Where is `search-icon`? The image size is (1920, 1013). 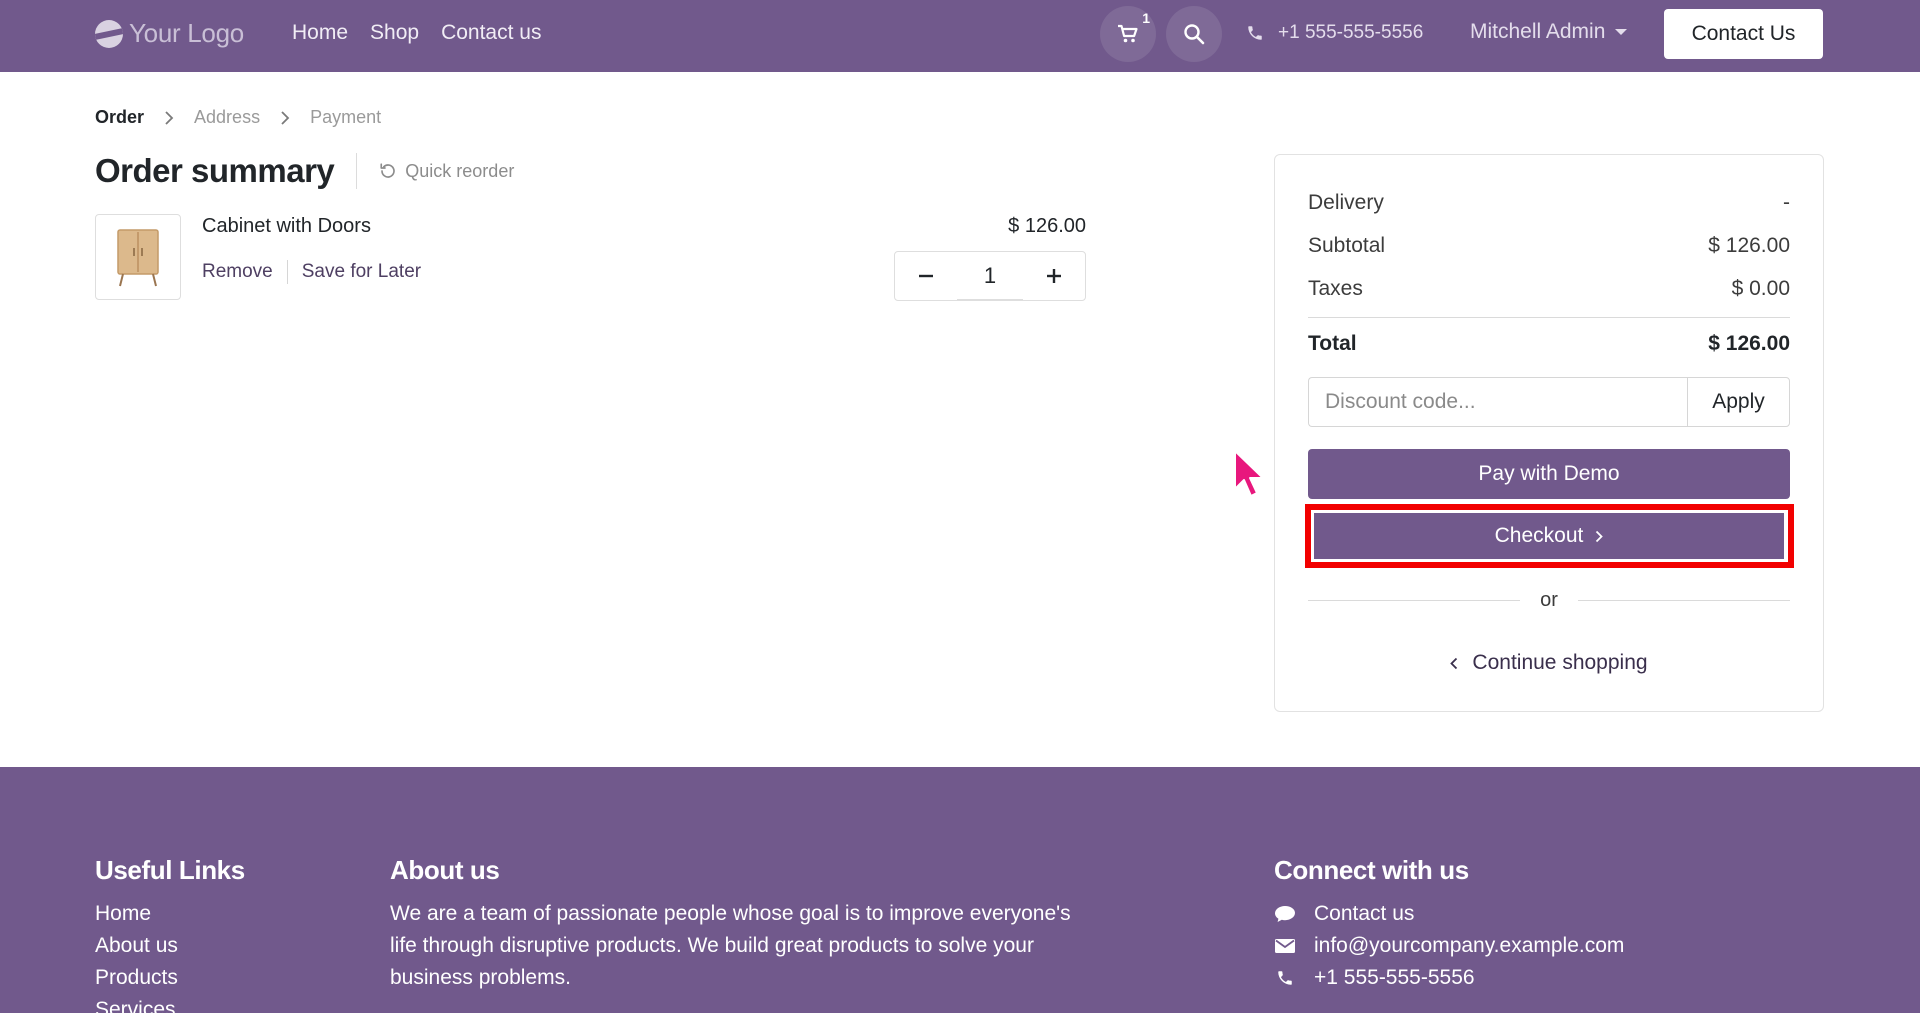 search-icon is located at coordinates (1194, 34).